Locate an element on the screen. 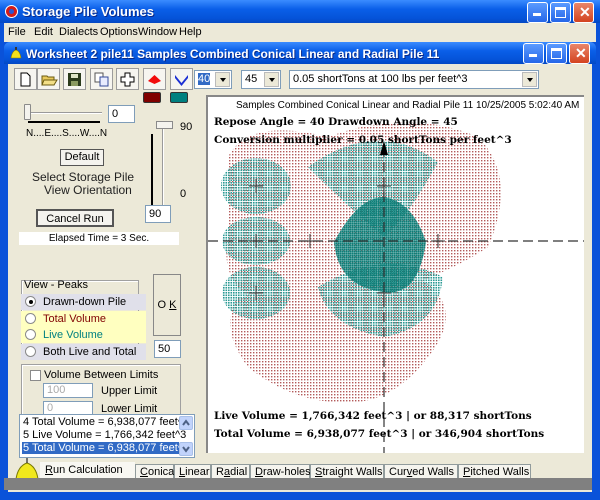 This screenshot has height=500, width=600. worksheet-maximize-button is located at coordinates (556, 53).